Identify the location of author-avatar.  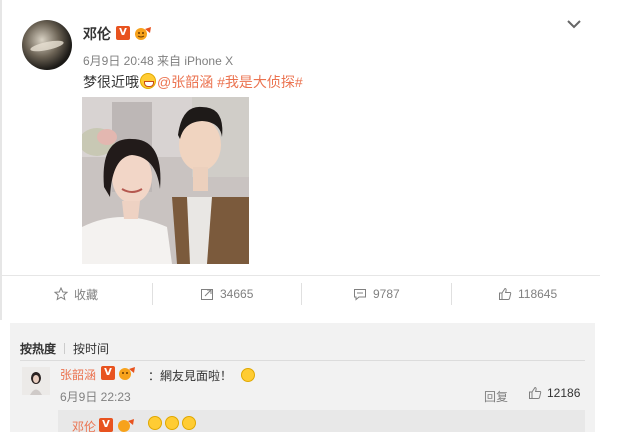
(47, 45).